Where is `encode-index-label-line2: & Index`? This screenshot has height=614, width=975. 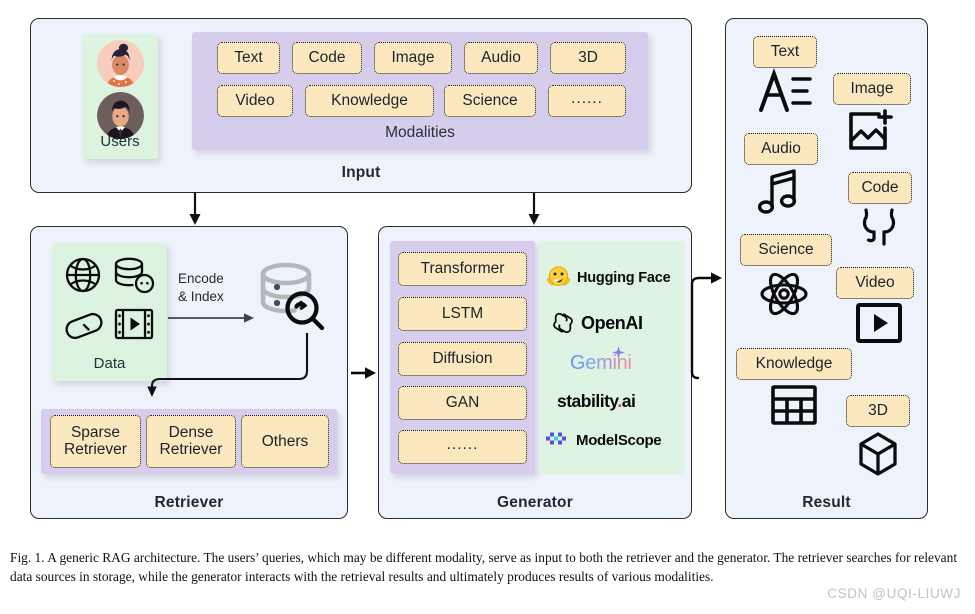 encode-index-label-line2: & Index is located at coordinates (201, 296).